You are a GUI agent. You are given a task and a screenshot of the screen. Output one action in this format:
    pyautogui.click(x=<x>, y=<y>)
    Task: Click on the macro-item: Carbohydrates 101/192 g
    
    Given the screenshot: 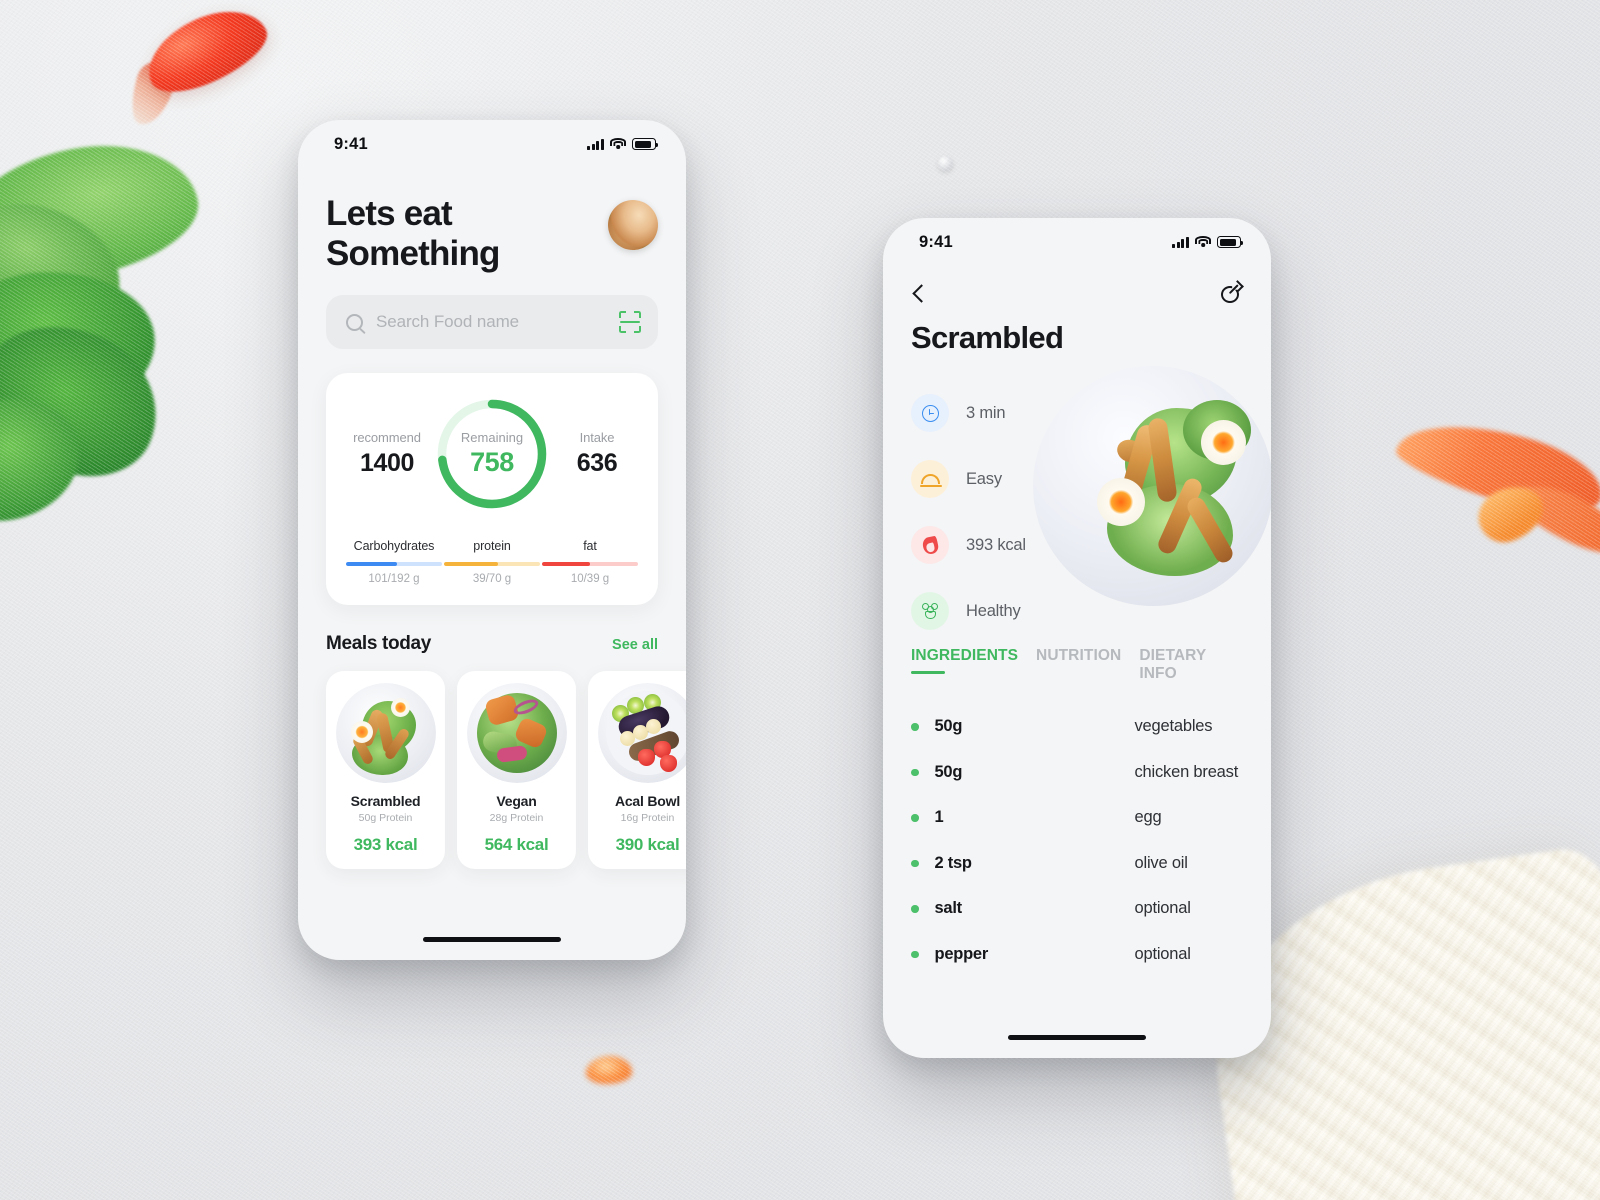 What is the action you would take?
    pyautogui.click(x=394, y=562)
    